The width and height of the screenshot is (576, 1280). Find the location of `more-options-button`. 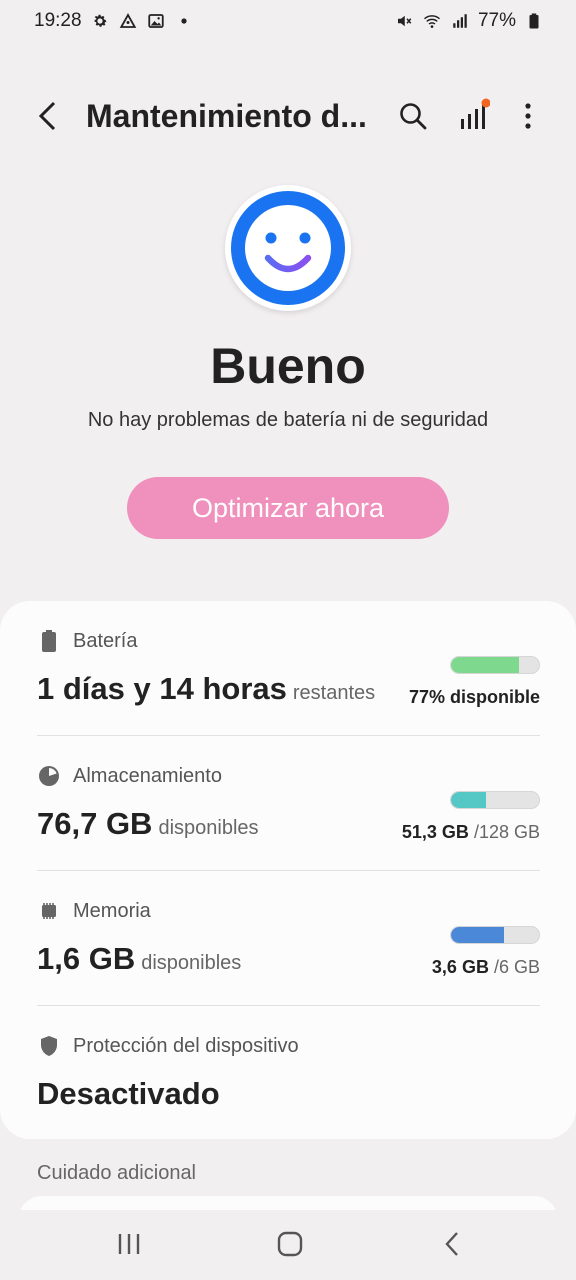

more-options-button is located at coordinates (528, 116).